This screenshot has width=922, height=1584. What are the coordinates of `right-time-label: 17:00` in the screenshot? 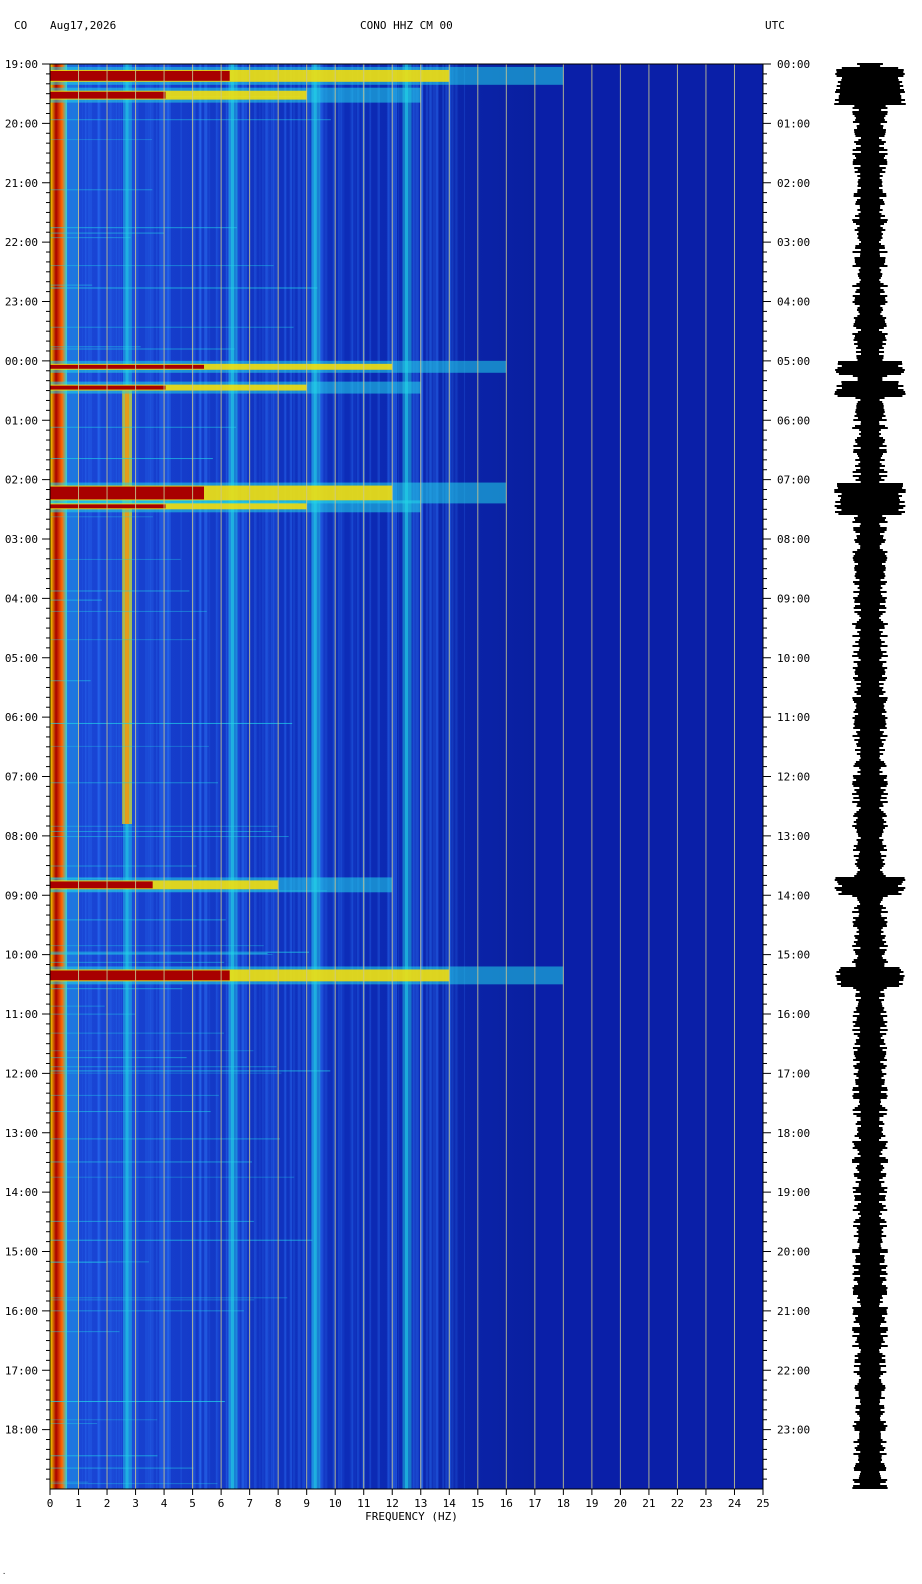 It's located at (793, 1073).